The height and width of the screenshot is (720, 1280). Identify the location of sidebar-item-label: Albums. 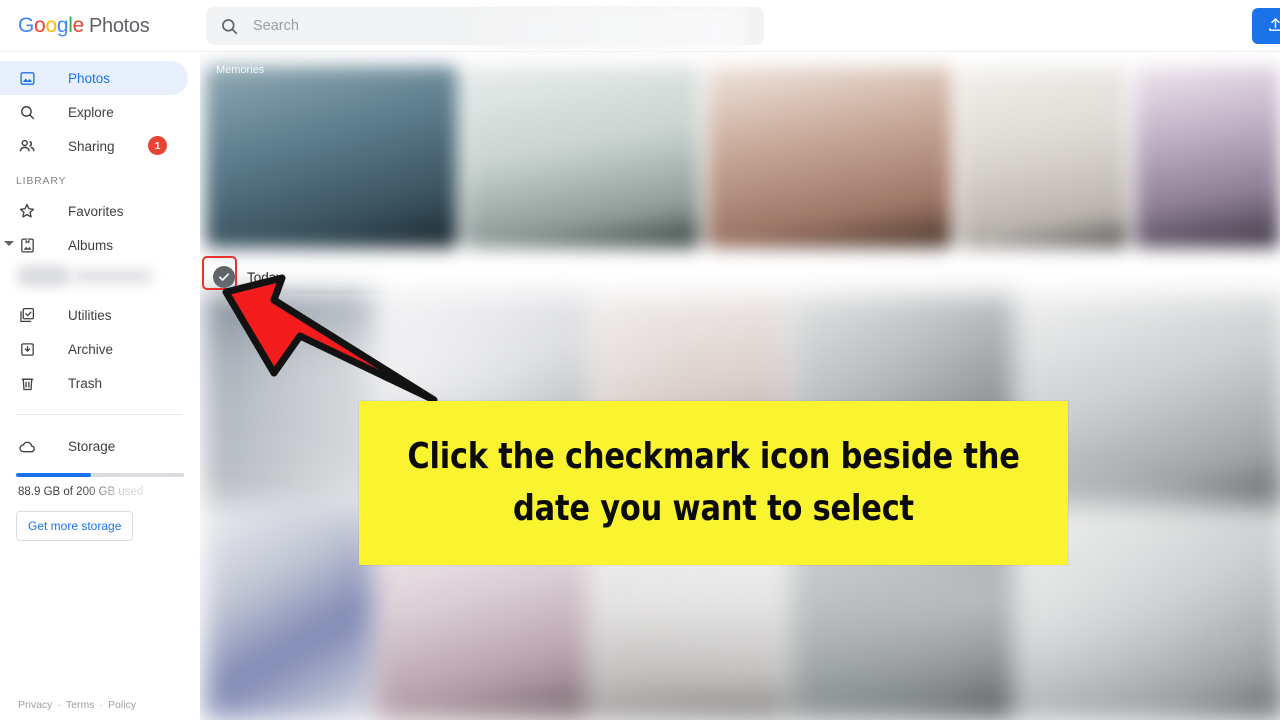
(91, 245).